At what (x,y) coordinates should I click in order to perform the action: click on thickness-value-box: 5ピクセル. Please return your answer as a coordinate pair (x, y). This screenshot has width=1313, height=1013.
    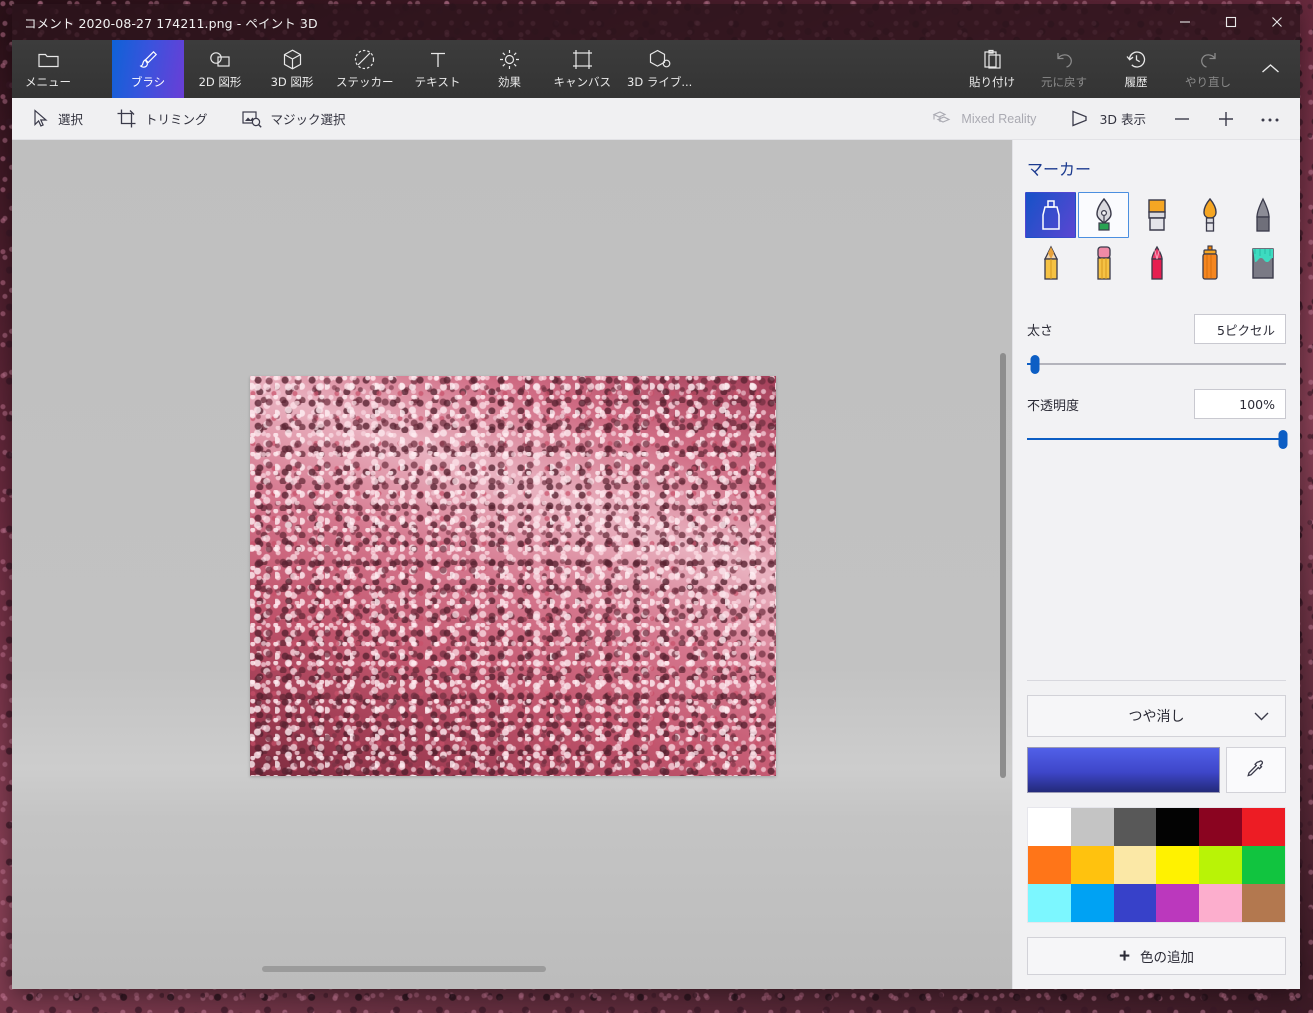
    Looking at the image, I should click on (1240, 329).